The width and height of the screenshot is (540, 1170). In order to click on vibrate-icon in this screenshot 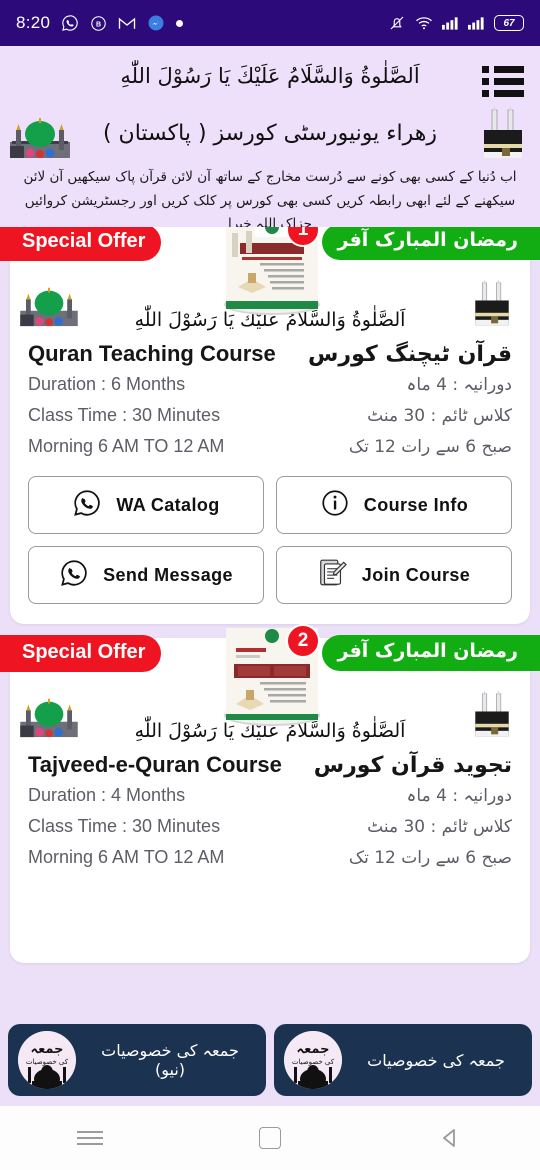, I will do `click(397, 23)`.